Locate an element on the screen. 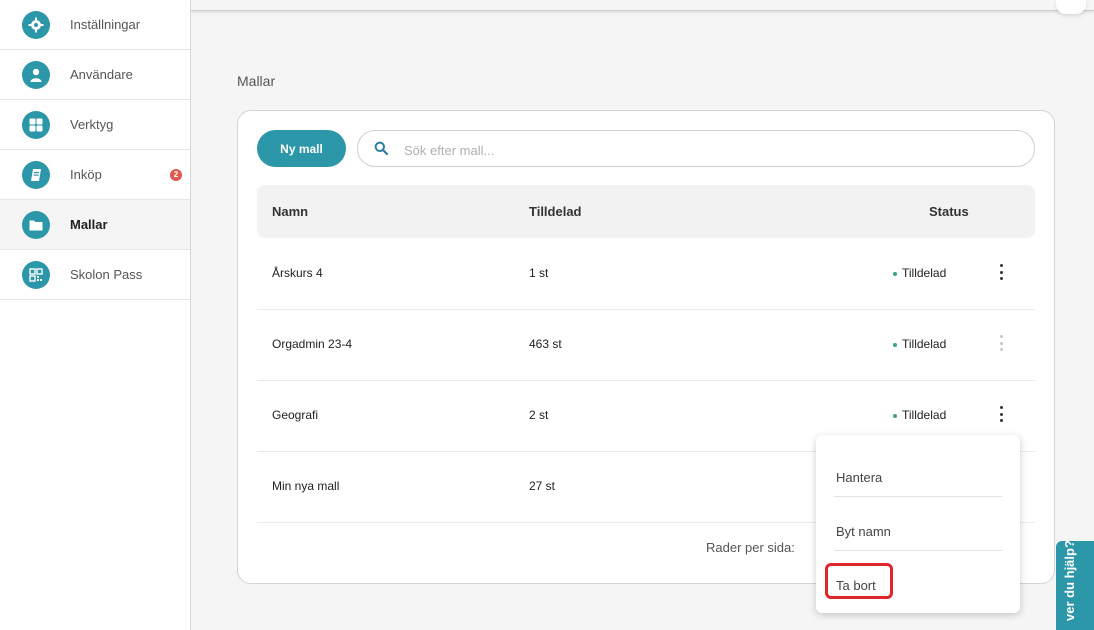  help-tab: ver du hjälp? is located at coordinates (1075, 585).